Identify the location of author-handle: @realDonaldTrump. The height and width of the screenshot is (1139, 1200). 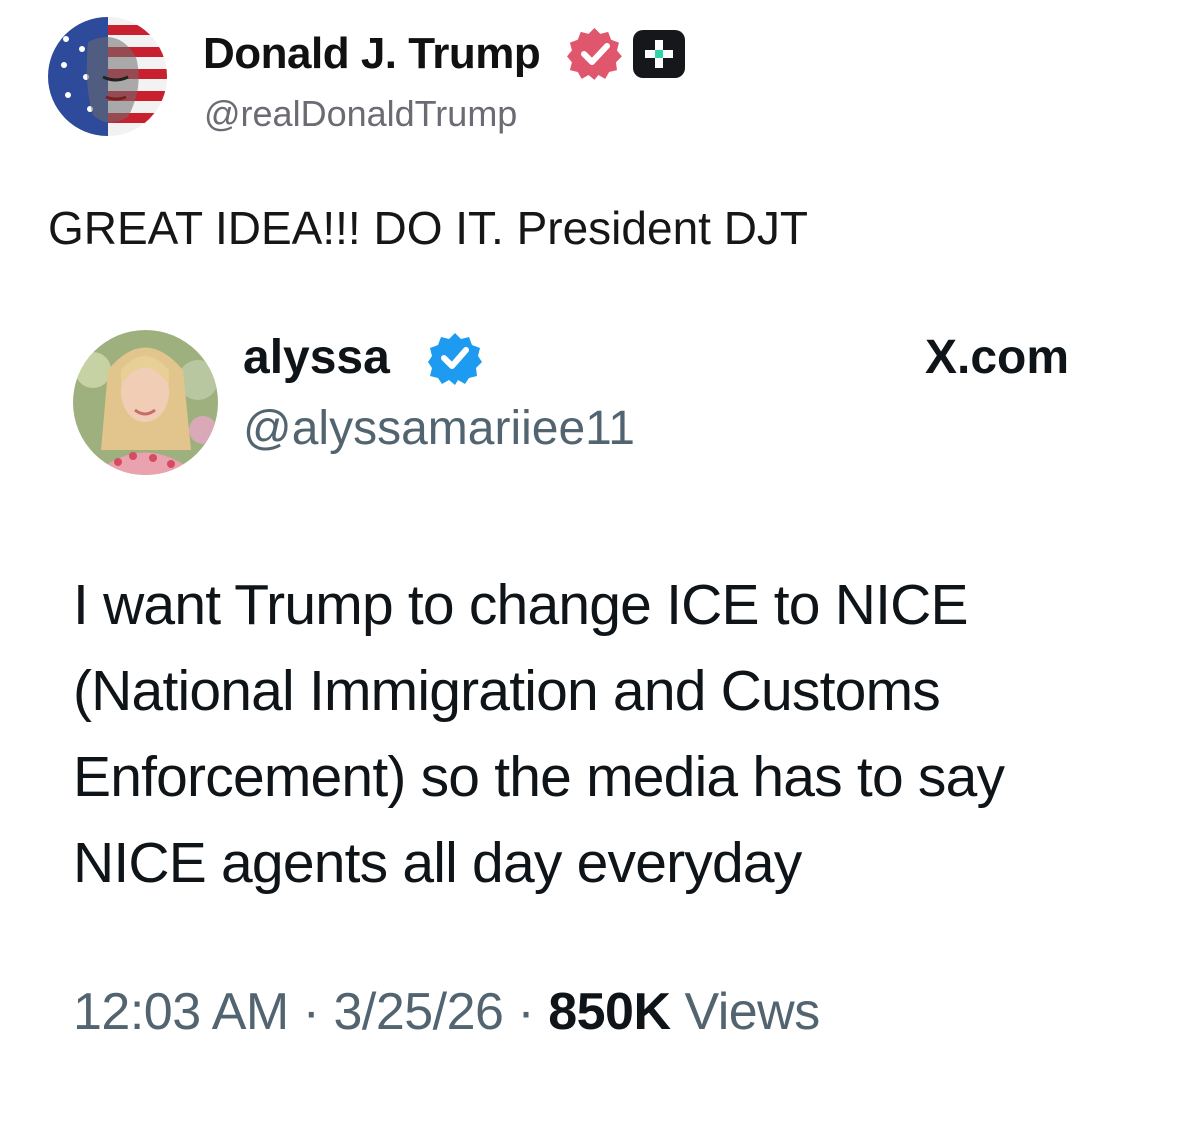
(360, 114).